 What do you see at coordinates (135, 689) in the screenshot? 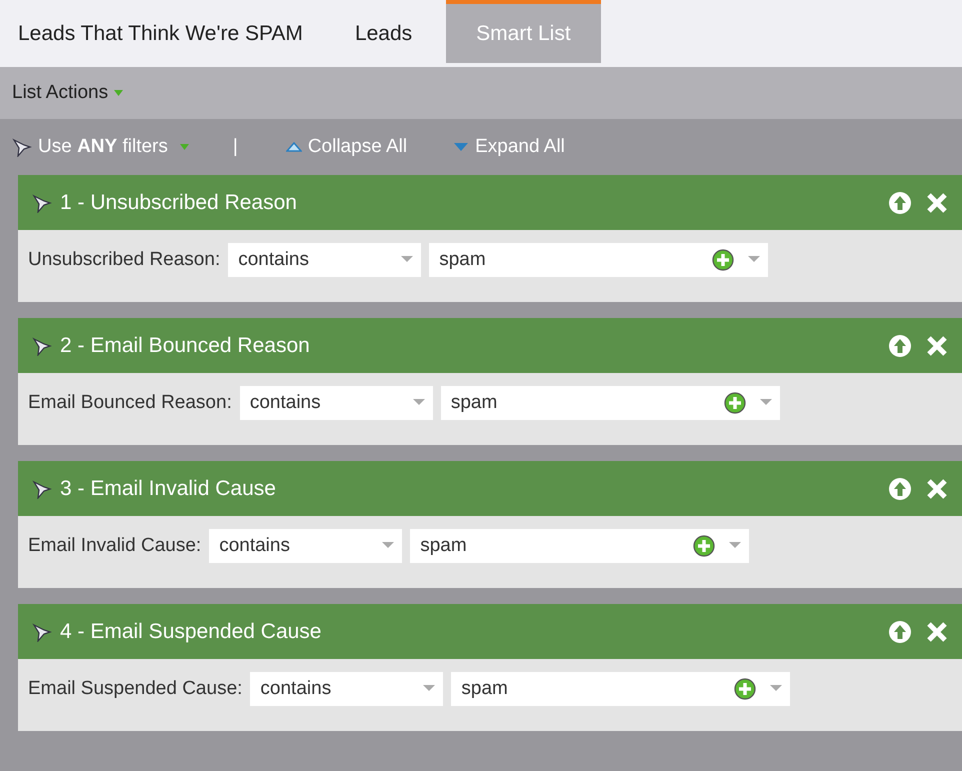
I see `field-label: Email Suspended Cause:` at bounding box center [135, 689].